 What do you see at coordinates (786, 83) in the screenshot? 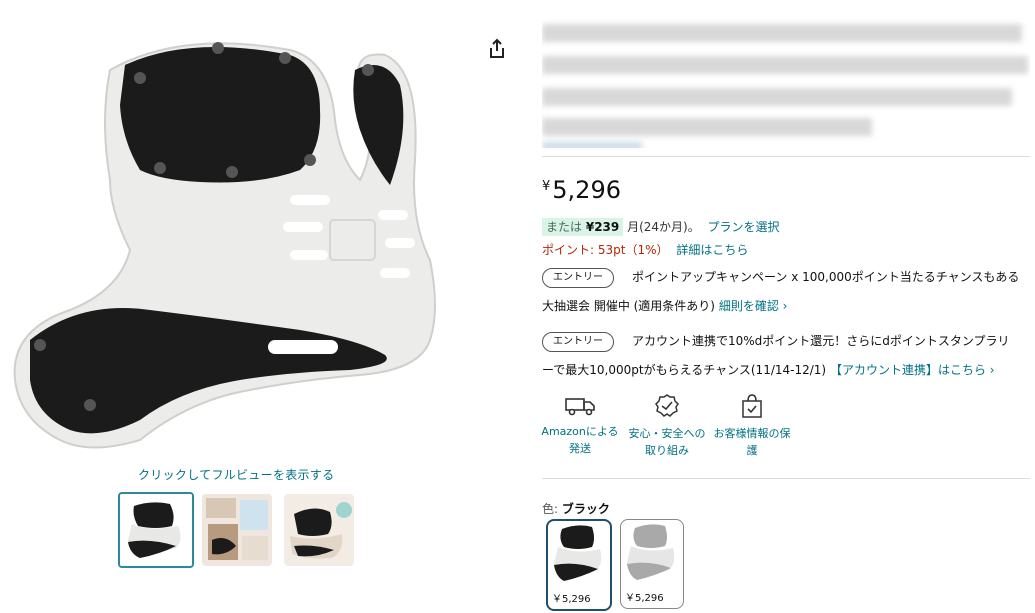
I see `product-title-blurred` at bounding box center [786, 83].